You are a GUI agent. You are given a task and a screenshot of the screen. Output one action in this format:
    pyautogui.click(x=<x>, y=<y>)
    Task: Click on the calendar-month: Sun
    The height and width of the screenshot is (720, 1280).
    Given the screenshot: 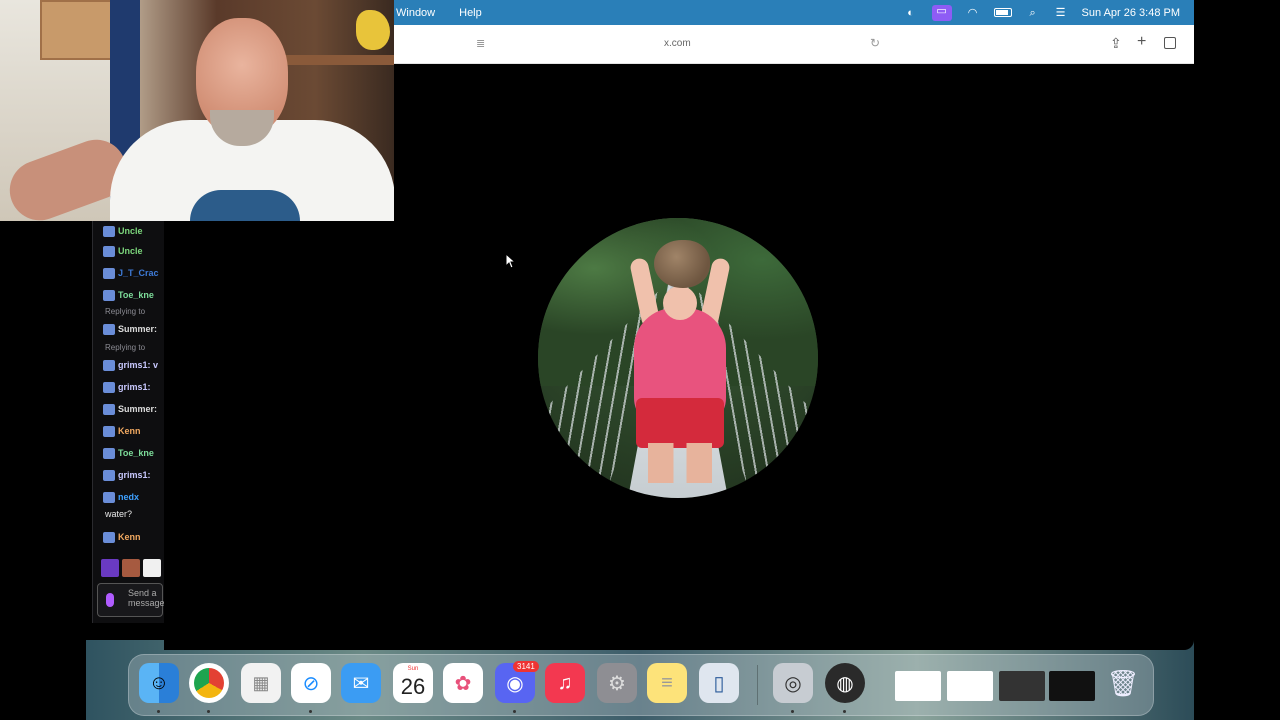 What is the action you would take?
    pyautogui.click(x=413, y=669)
    